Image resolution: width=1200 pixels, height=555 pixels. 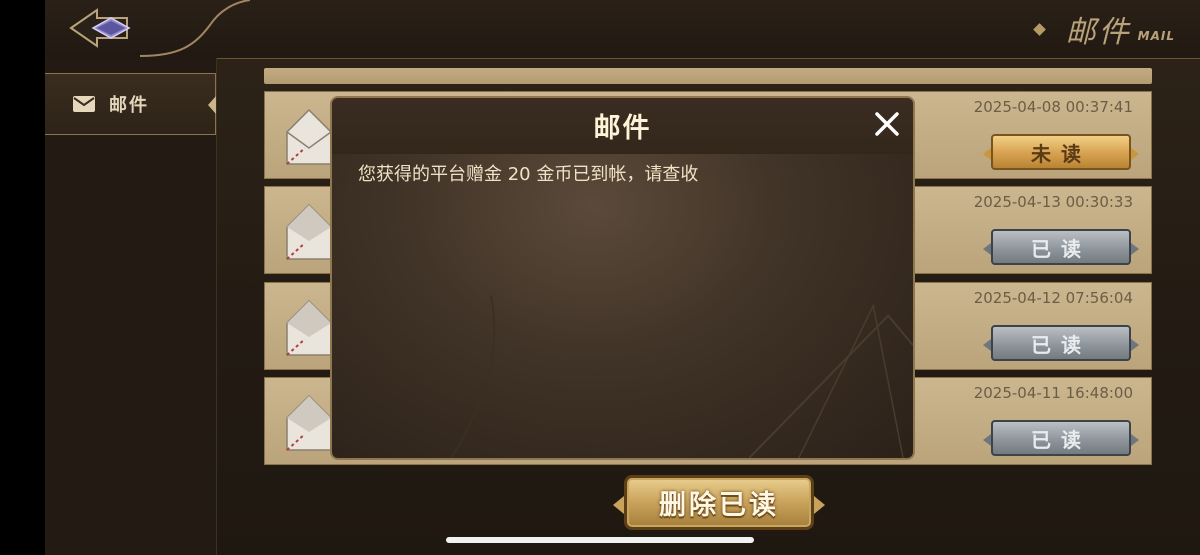 I want to click on back-arrow-icon, so click(x=100, y=28).